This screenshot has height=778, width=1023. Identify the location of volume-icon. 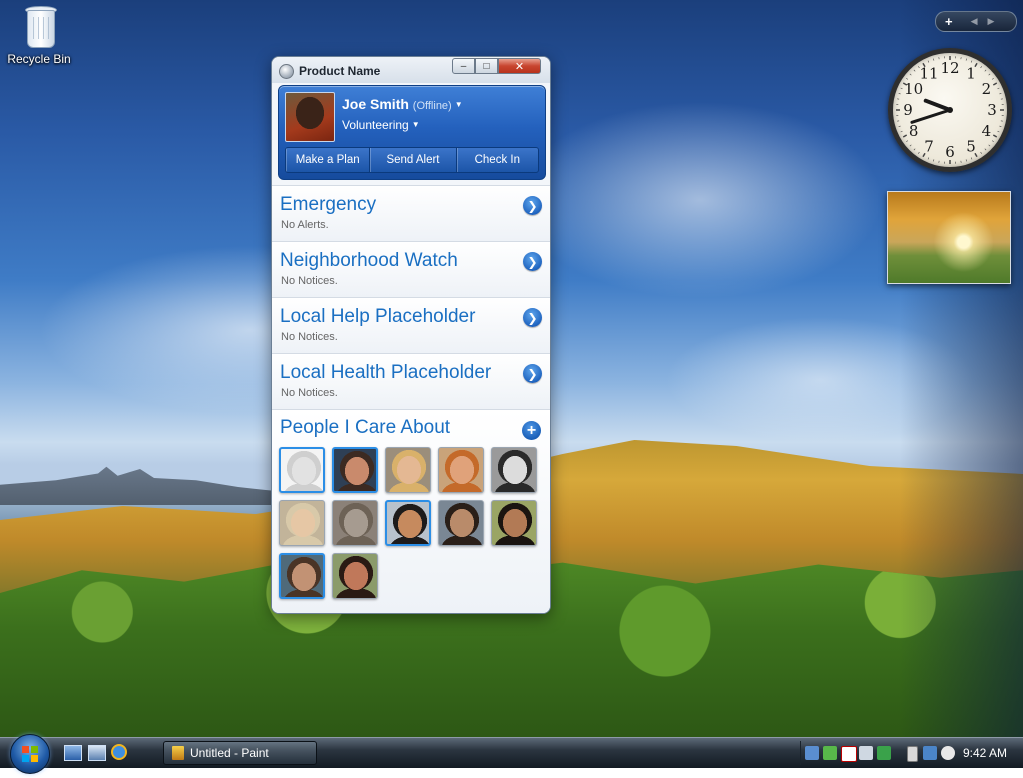
(948, 753).